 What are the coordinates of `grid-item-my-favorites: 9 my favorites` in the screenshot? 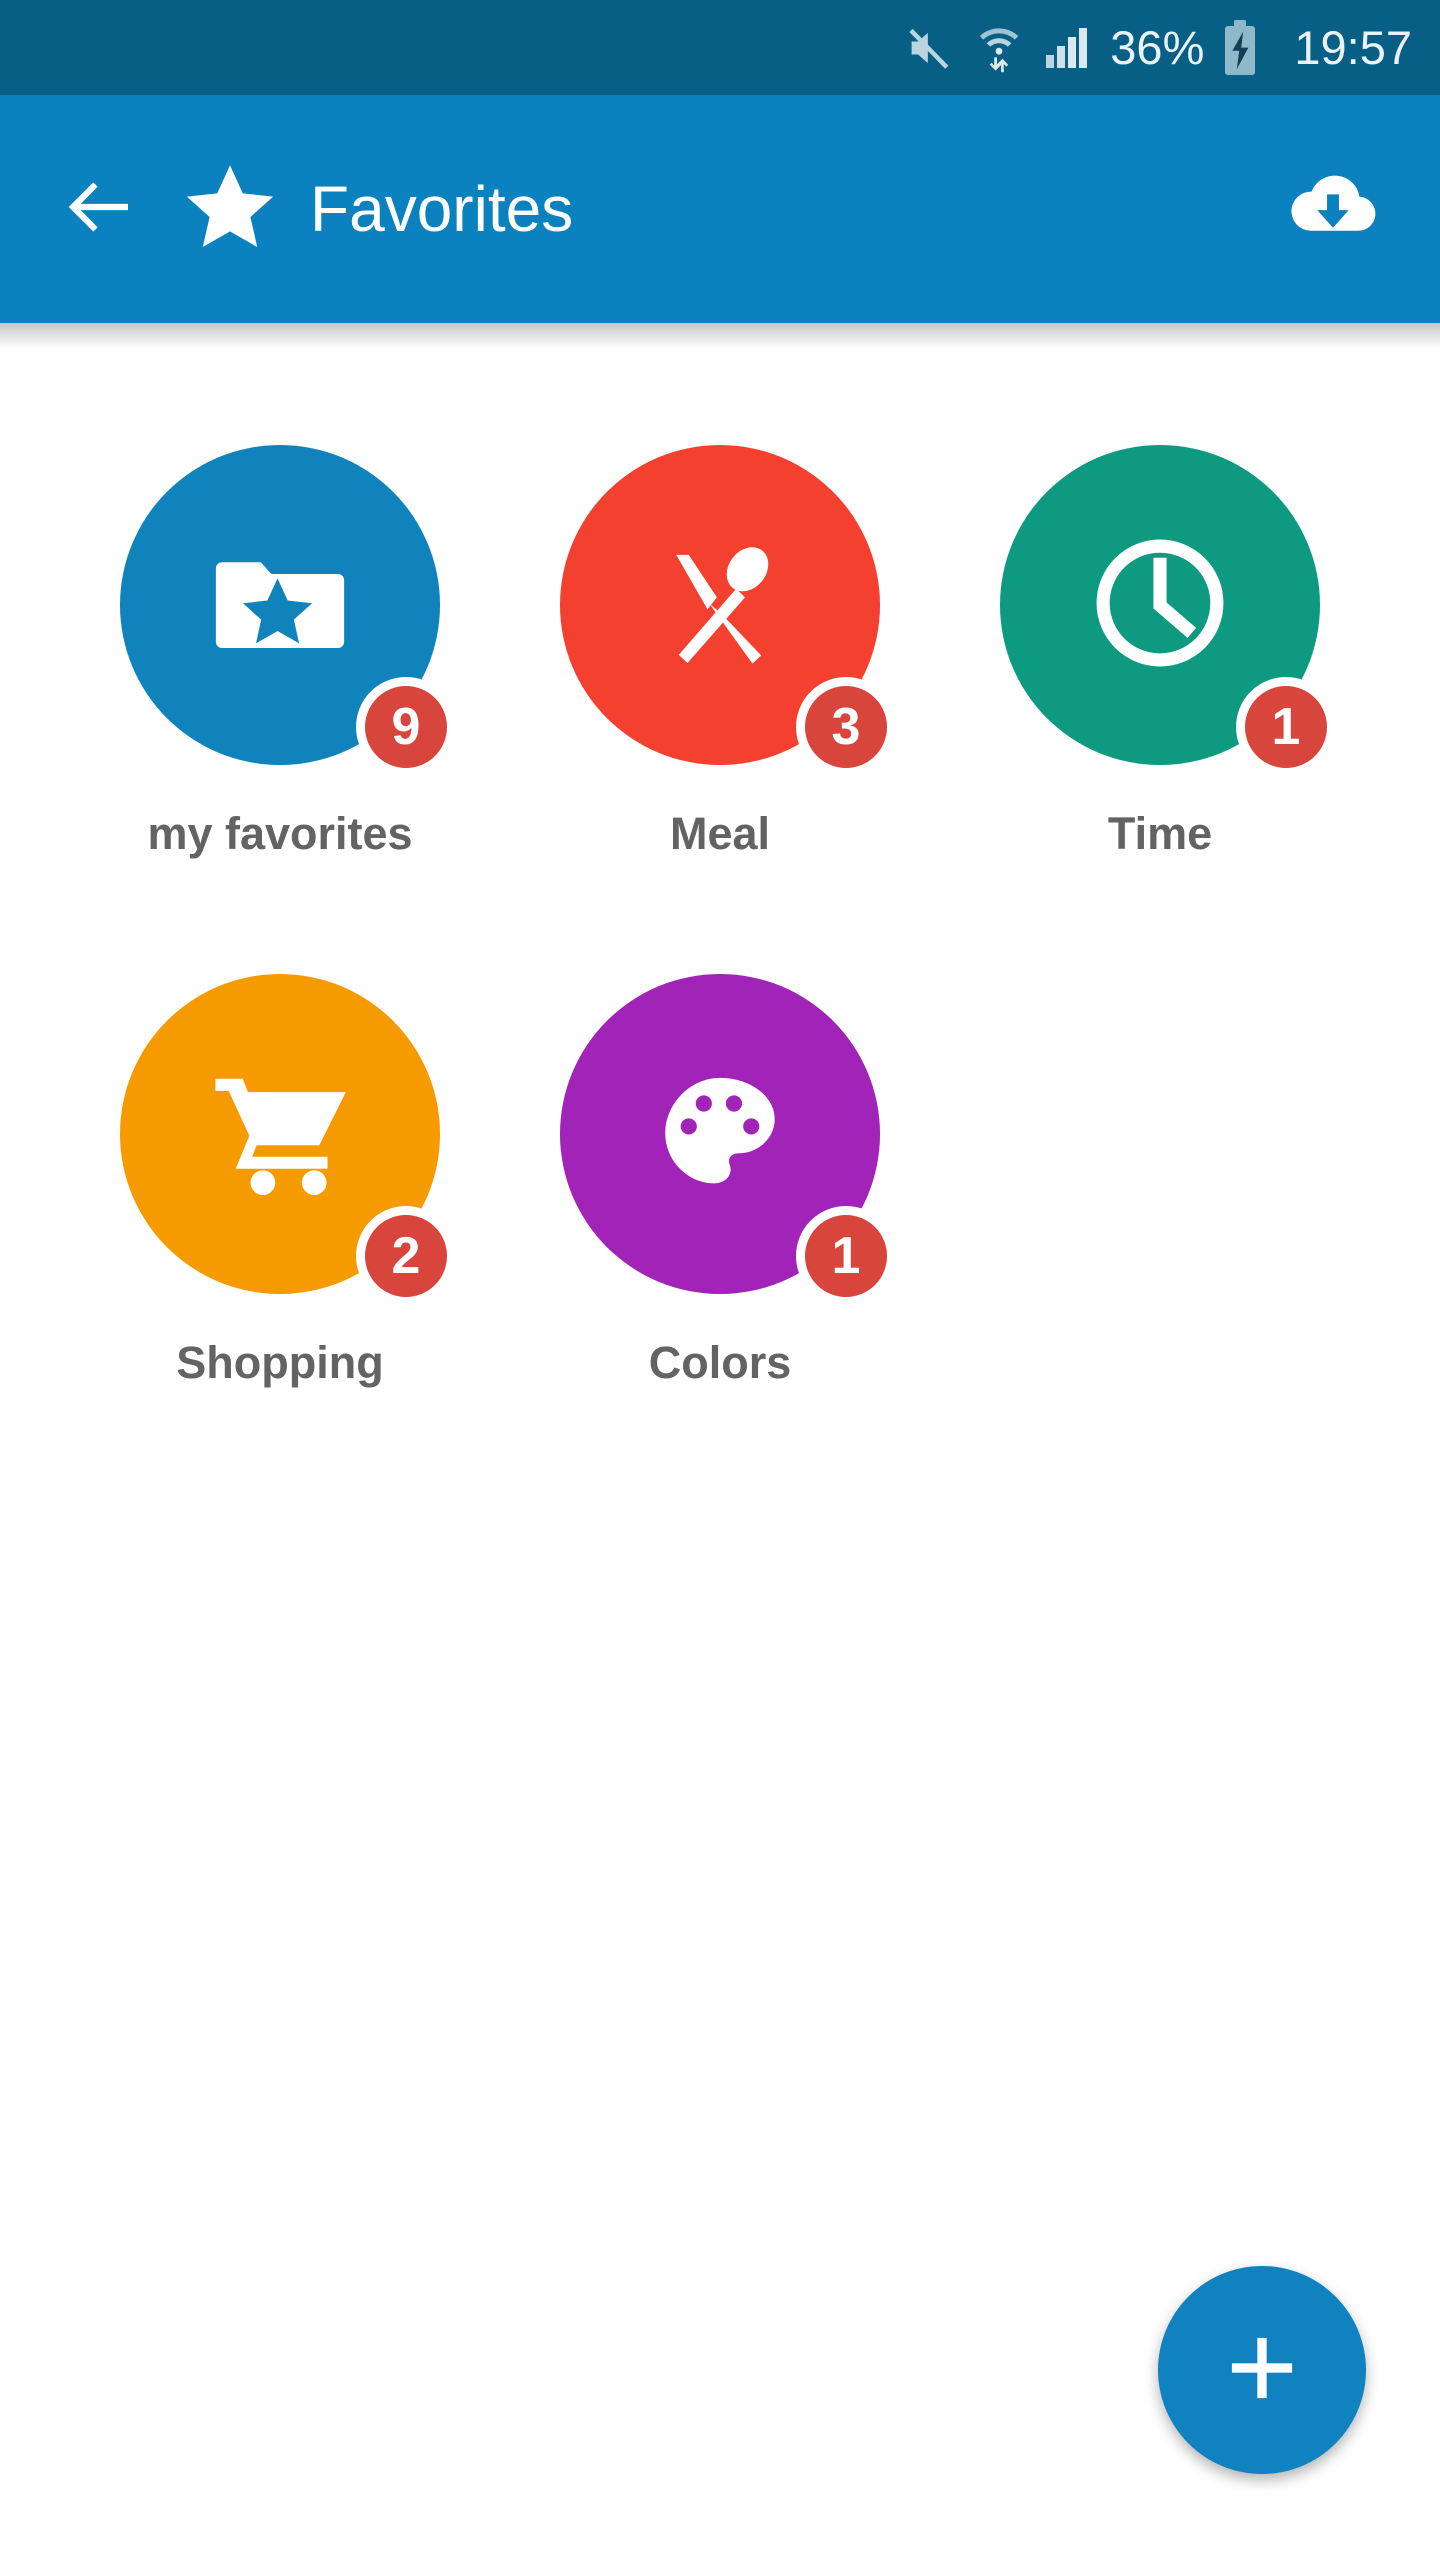 It's located at (280, 681).